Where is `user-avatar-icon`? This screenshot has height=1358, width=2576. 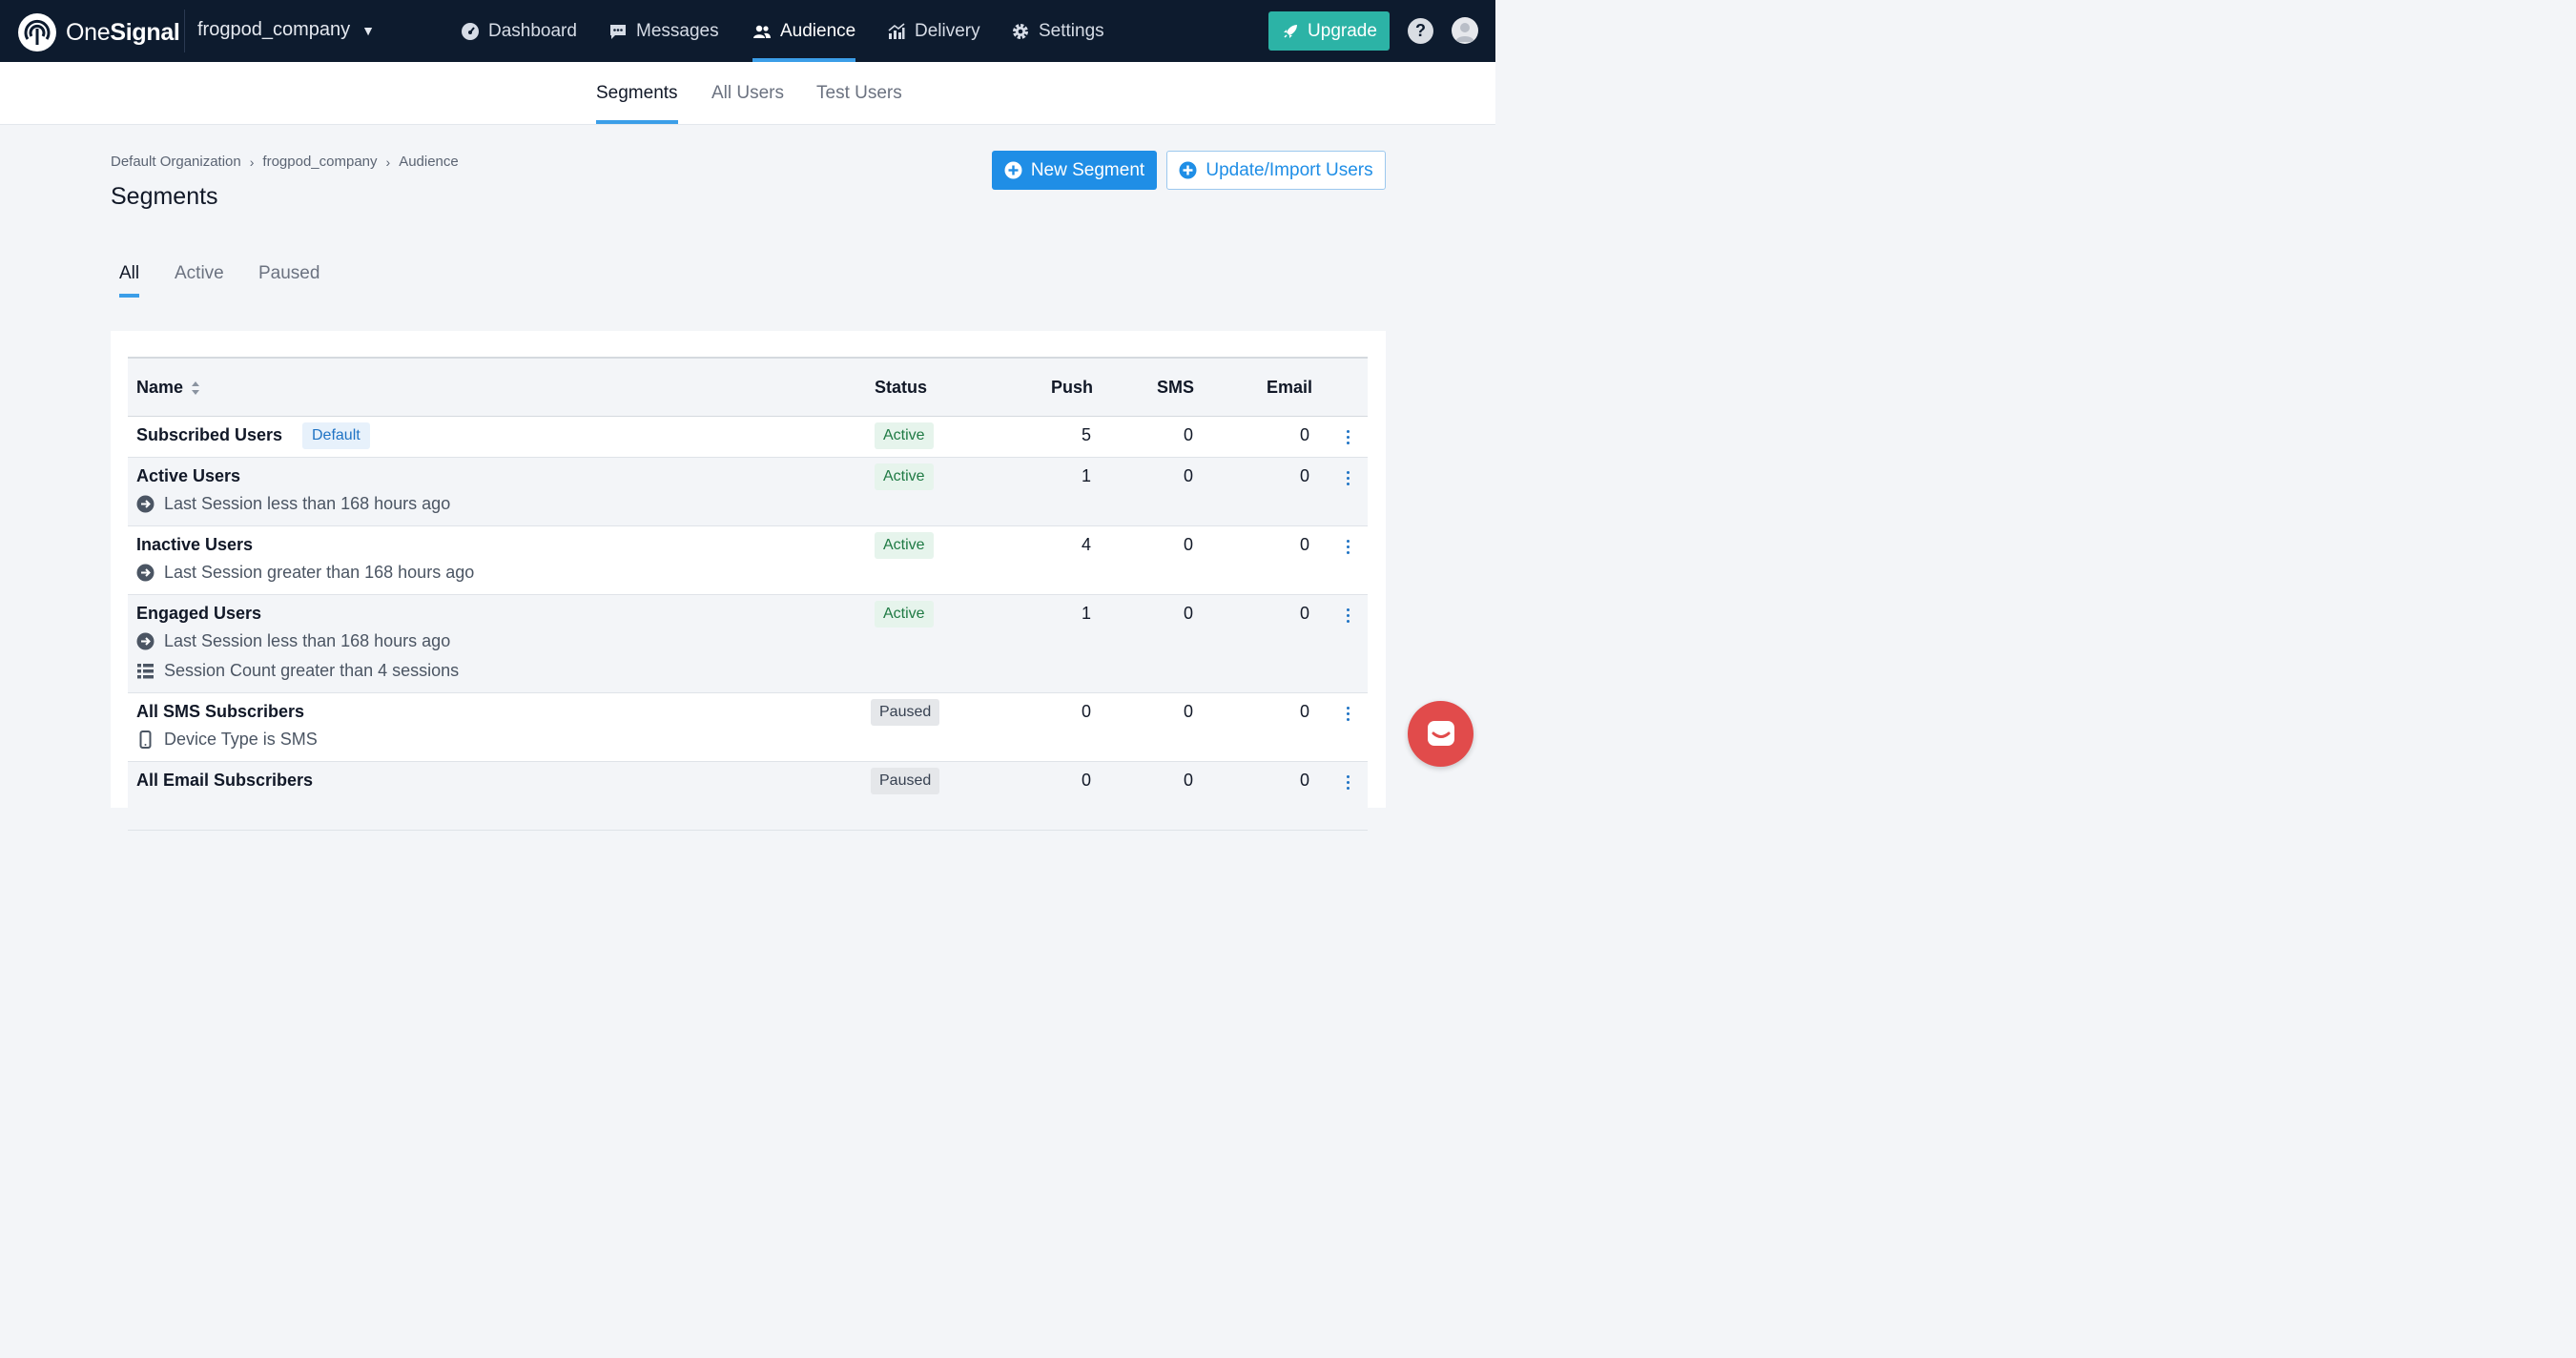
user-avatar-icon is located at coordinates (1464, 32).